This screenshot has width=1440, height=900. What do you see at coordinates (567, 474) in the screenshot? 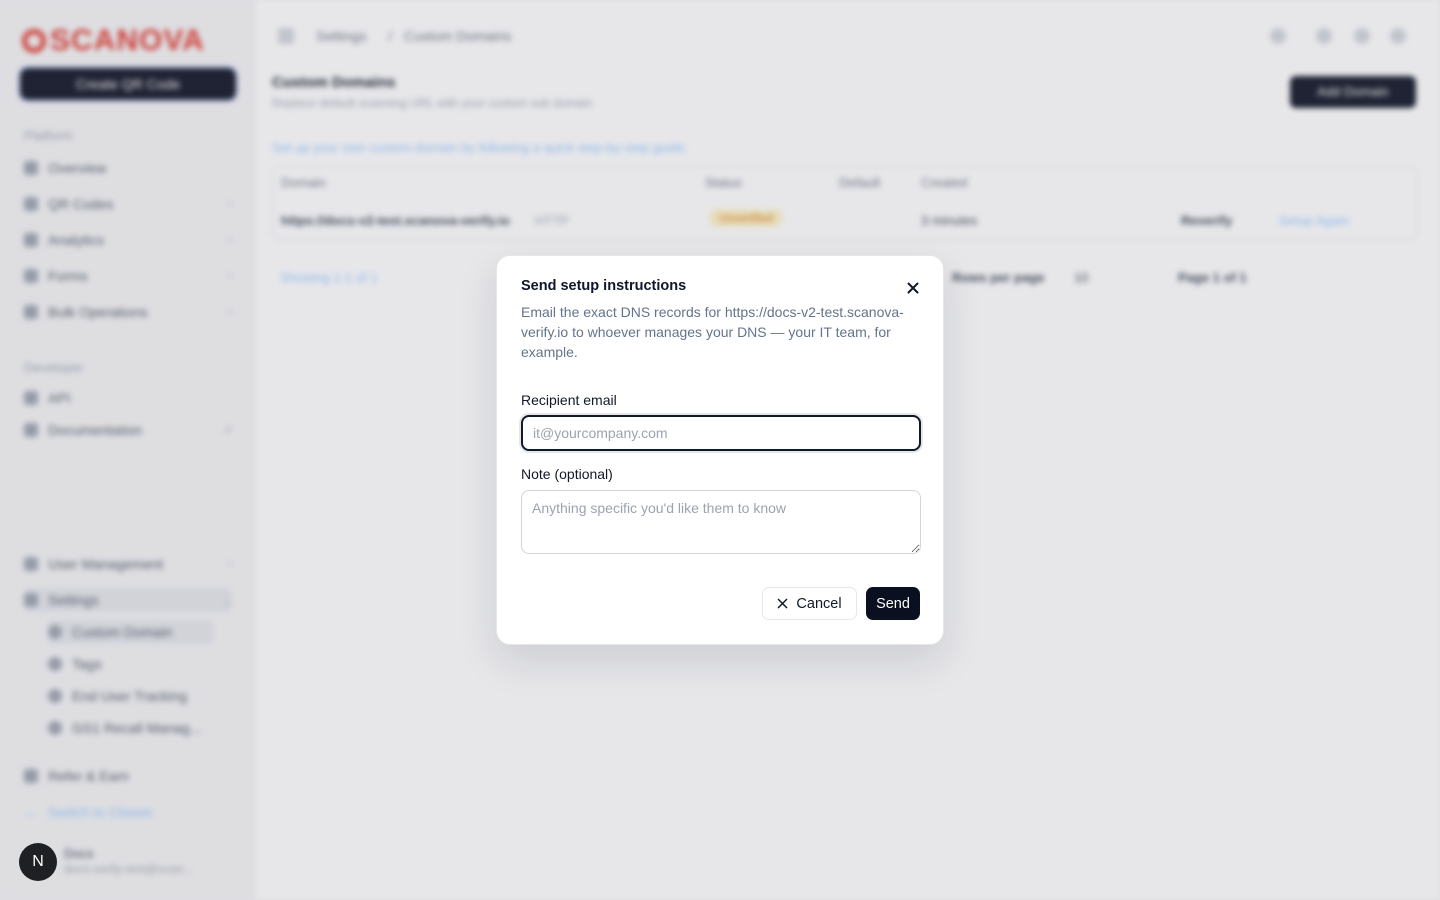
I see `note-label: Note (optional)` at bounding box center [567, 474].